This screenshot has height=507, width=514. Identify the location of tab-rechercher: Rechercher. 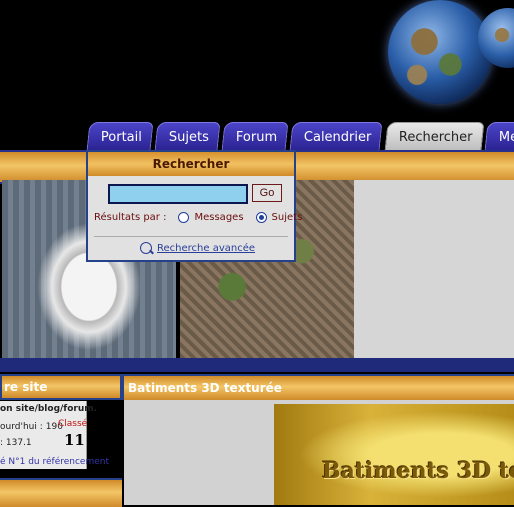
(434, 136).